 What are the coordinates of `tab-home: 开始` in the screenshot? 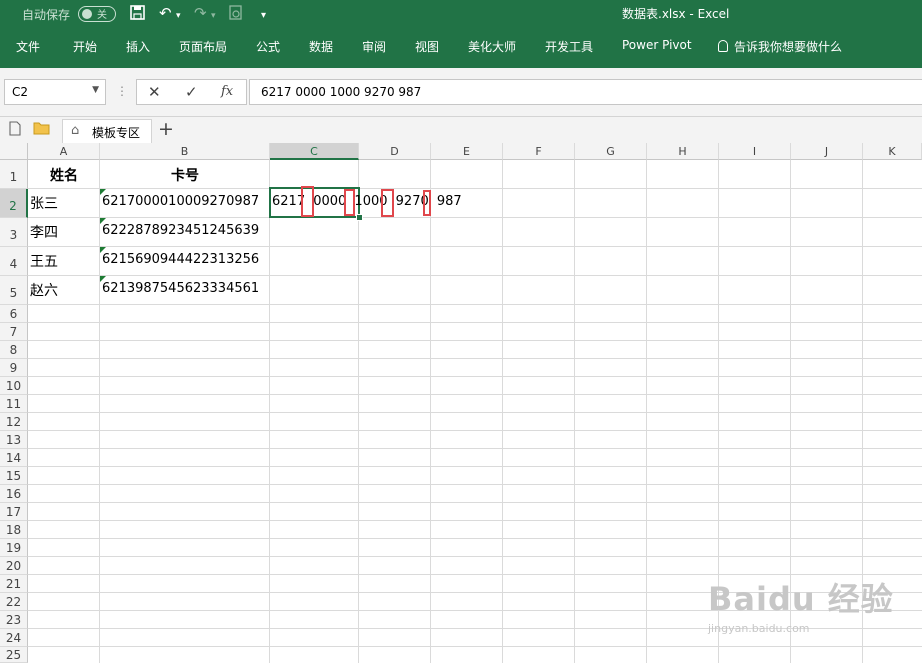 It's located at (85, 46).